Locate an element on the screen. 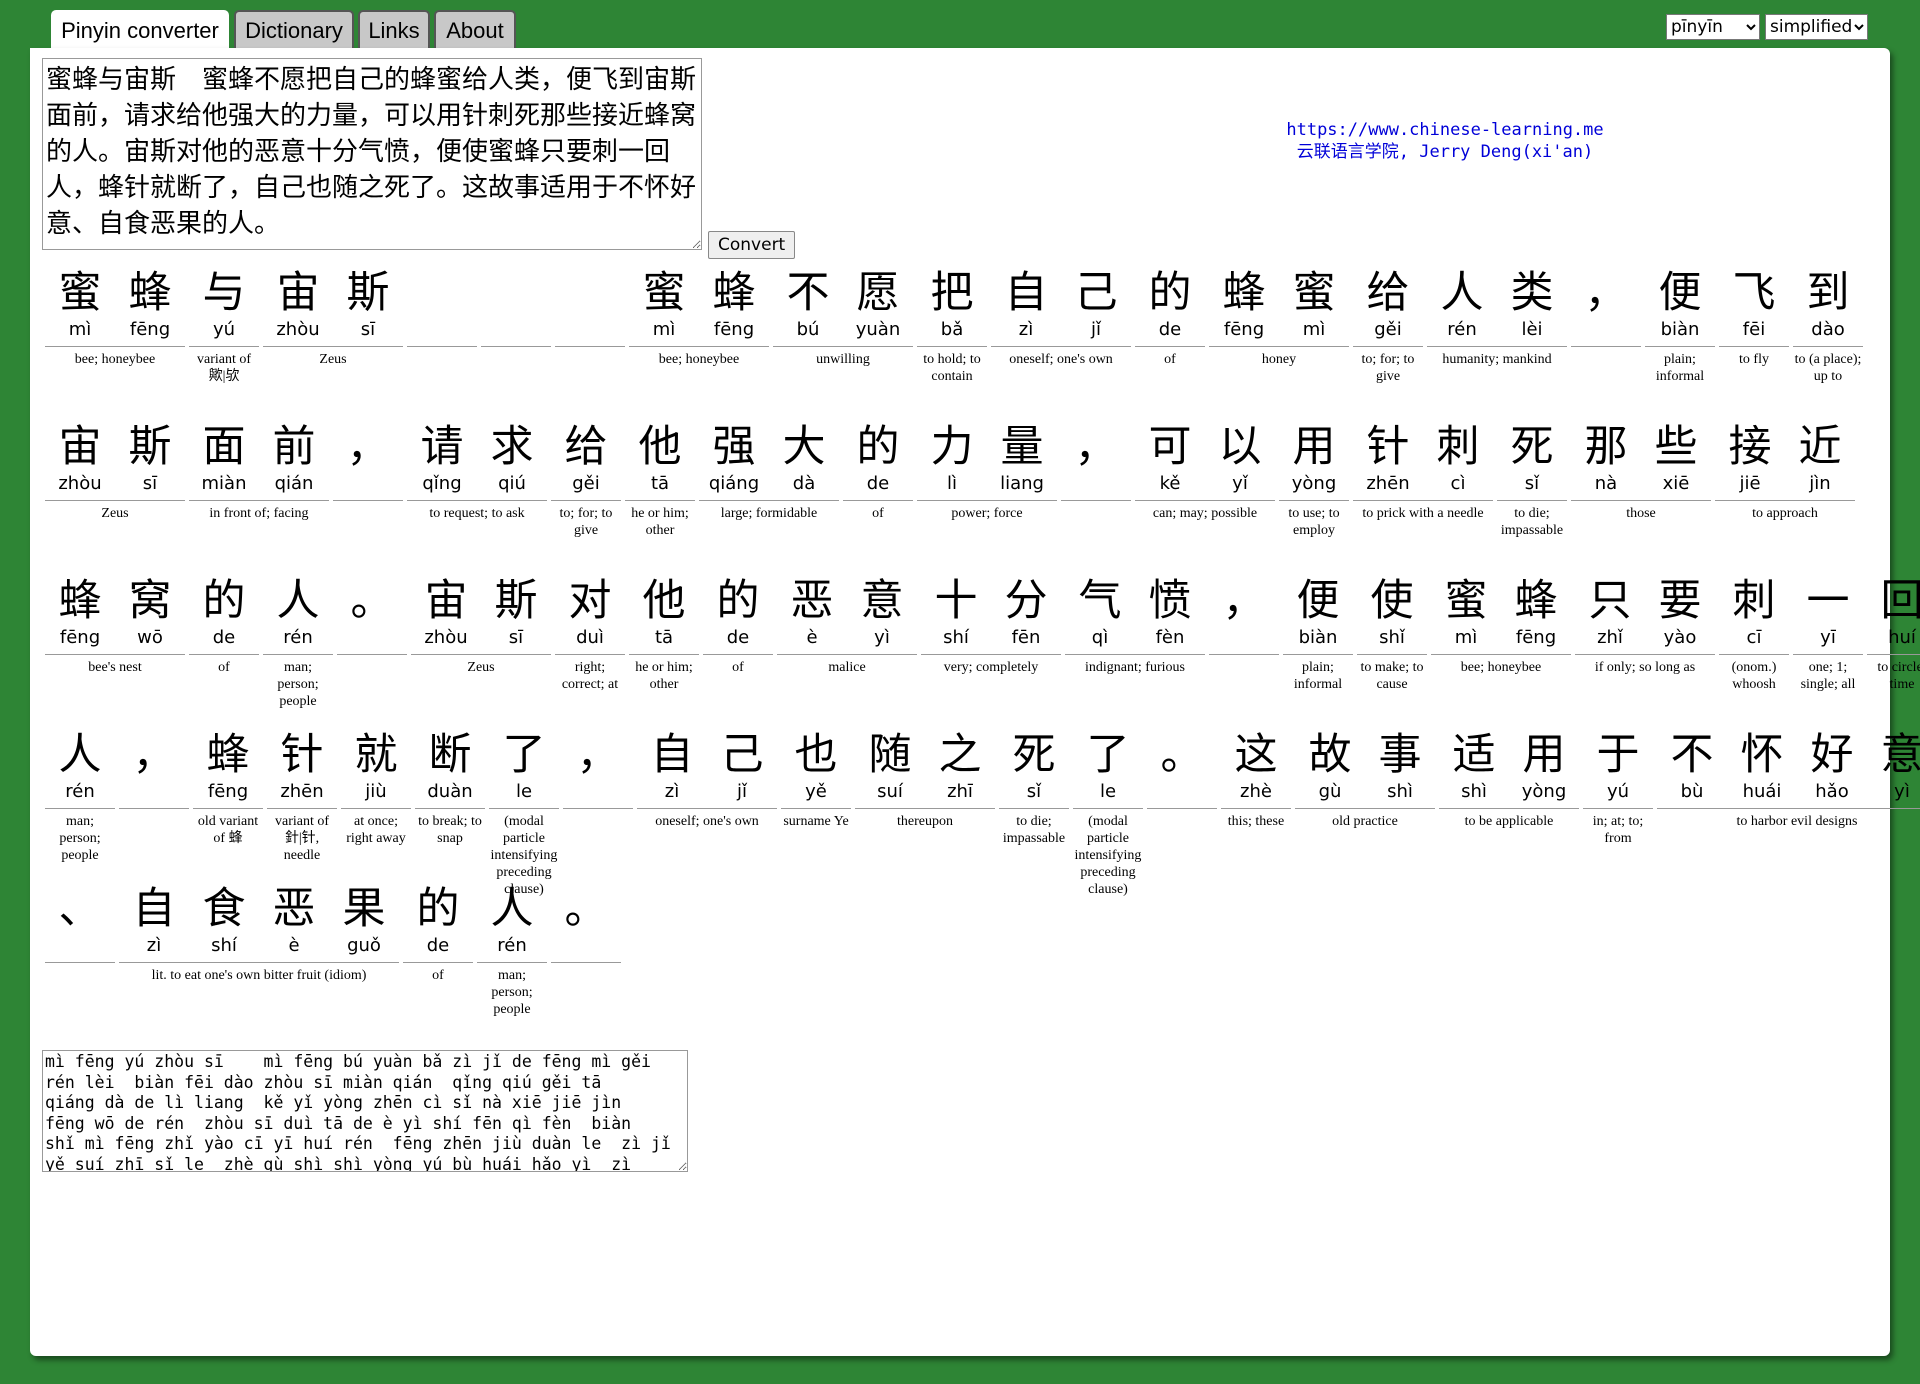 The width and height of the screenshot is (1920, 1384). character-unit: 近 jìn is located at coordinates (1820, 459).